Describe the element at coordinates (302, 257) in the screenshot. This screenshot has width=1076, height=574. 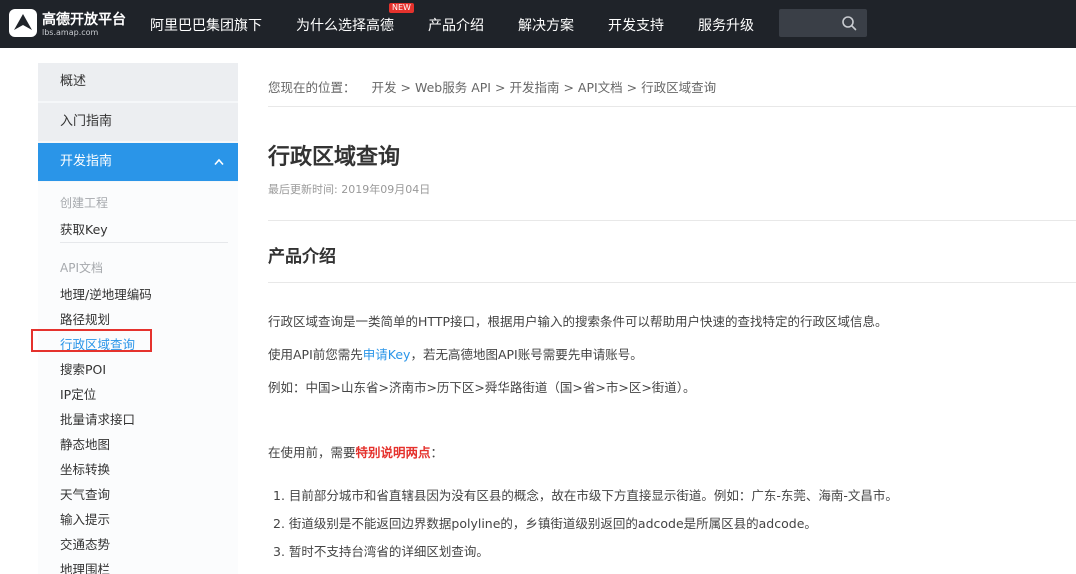
I see `section-title: 产品介绍` at that location.